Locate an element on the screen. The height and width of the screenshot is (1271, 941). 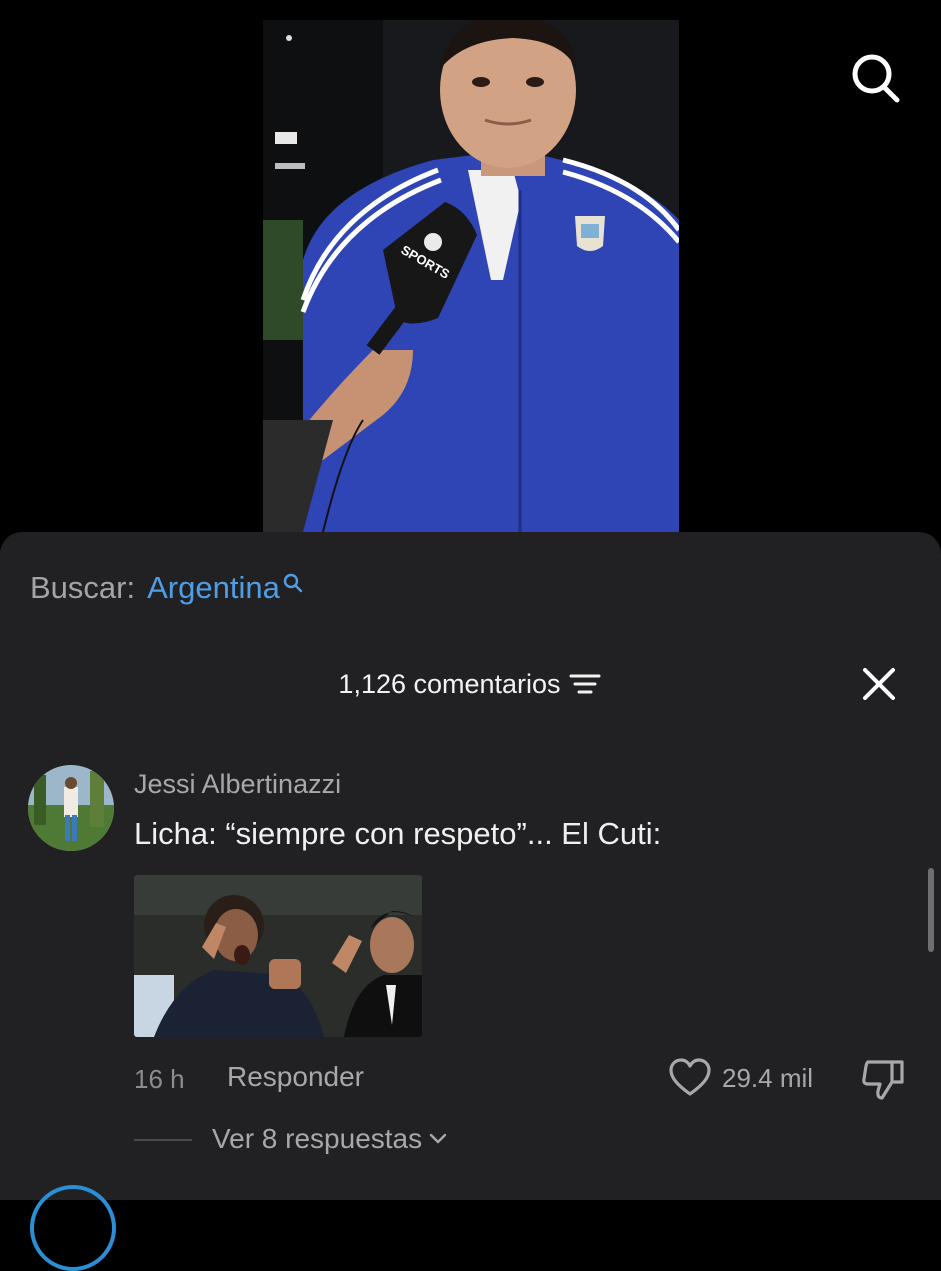
like-button: 29.4 mil is located at coordinates (740, 1078).